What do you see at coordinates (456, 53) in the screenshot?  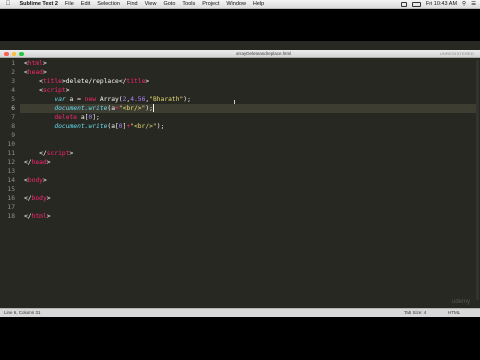 I see `unregistered-label: UNREGISTERED` at bounding box center [456, 53].